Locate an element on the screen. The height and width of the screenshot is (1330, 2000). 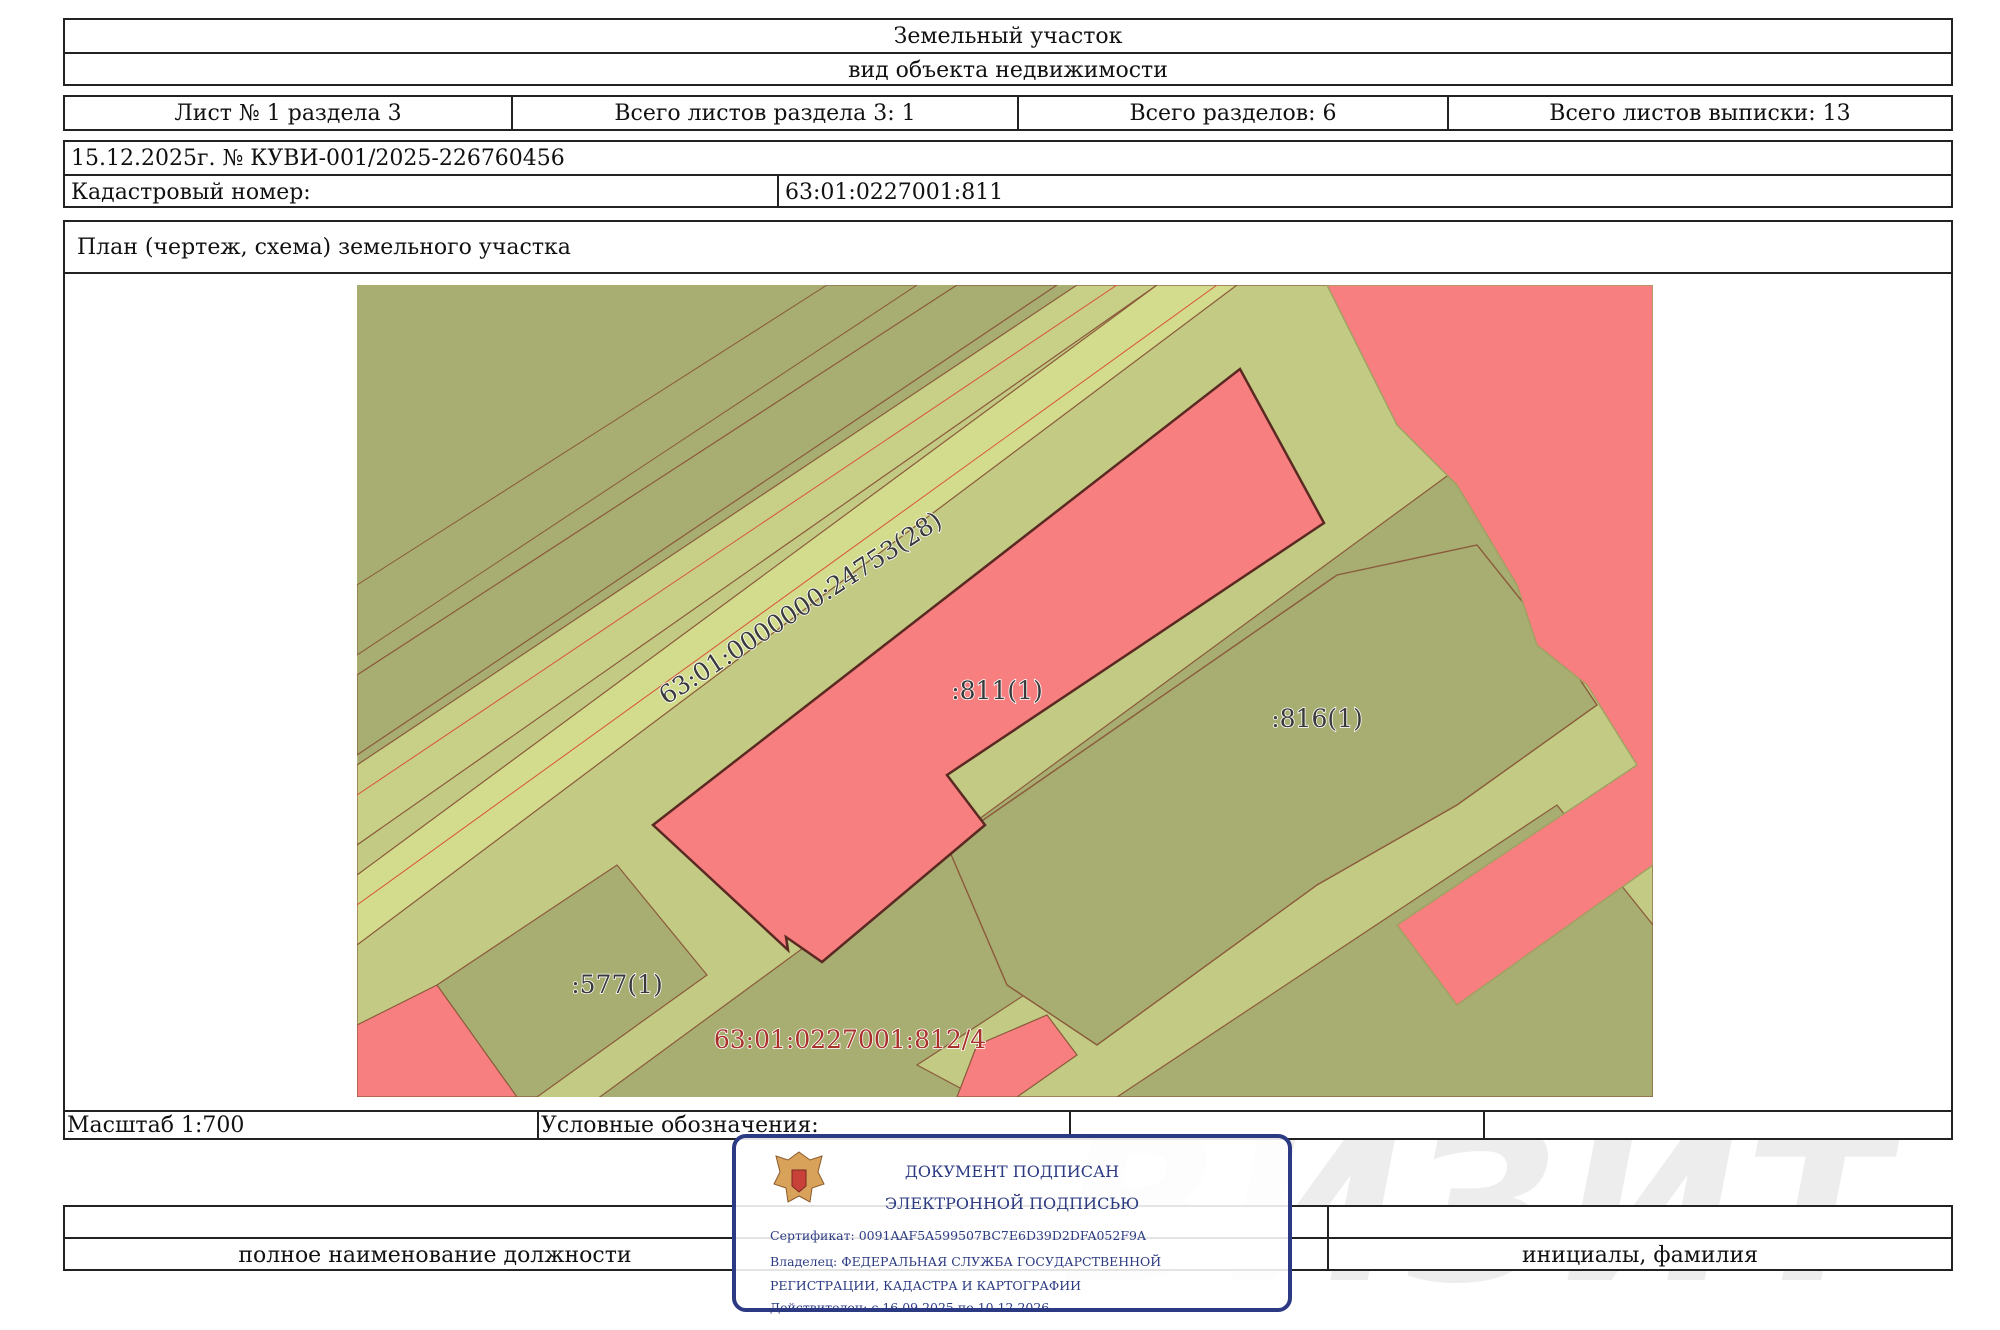
object-title: Земельный участок is located at coordinates (1008, 36).